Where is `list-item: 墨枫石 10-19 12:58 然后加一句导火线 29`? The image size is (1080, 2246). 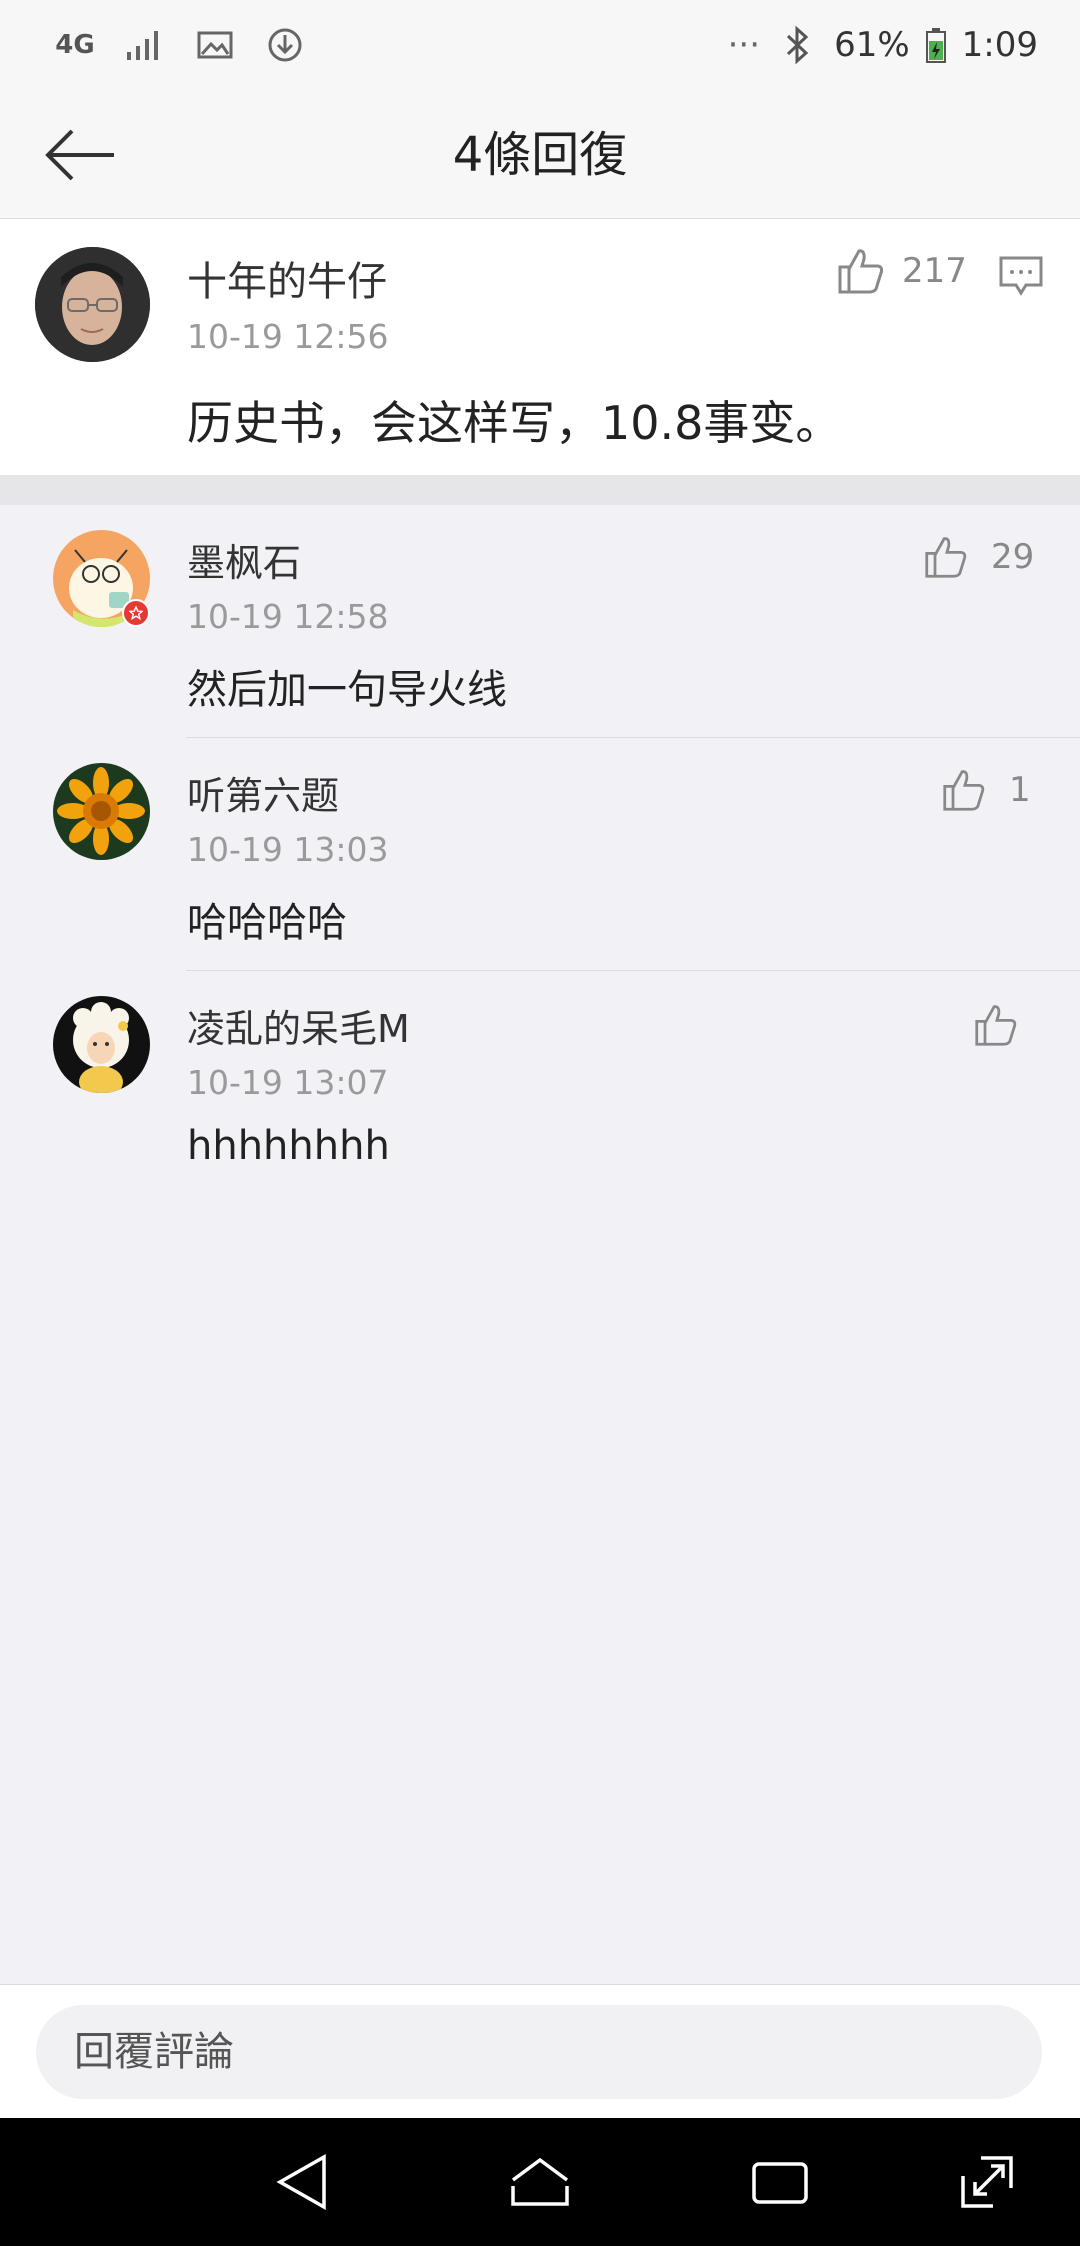
list-item: 墨枫石 10-19 12:58 然后加一句导火线 29 is located at coordinates (540, 621).